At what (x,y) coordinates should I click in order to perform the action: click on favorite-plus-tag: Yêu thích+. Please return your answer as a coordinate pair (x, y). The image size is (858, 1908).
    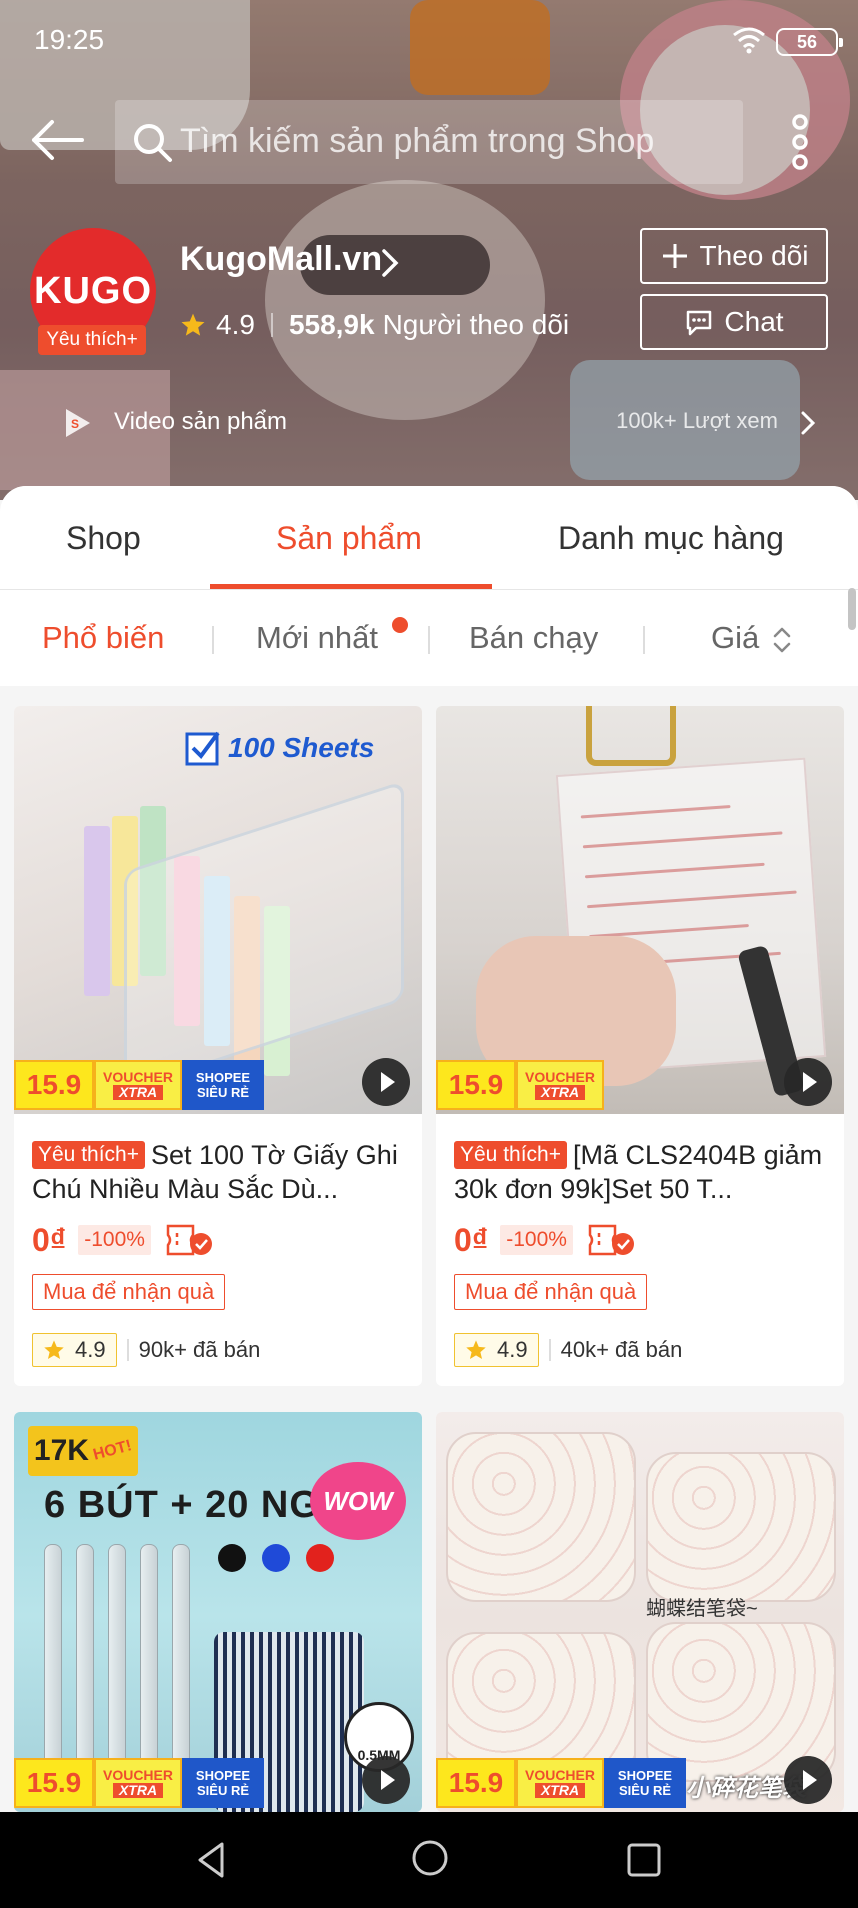
    Looking at the image, I should click on (510, 1155).